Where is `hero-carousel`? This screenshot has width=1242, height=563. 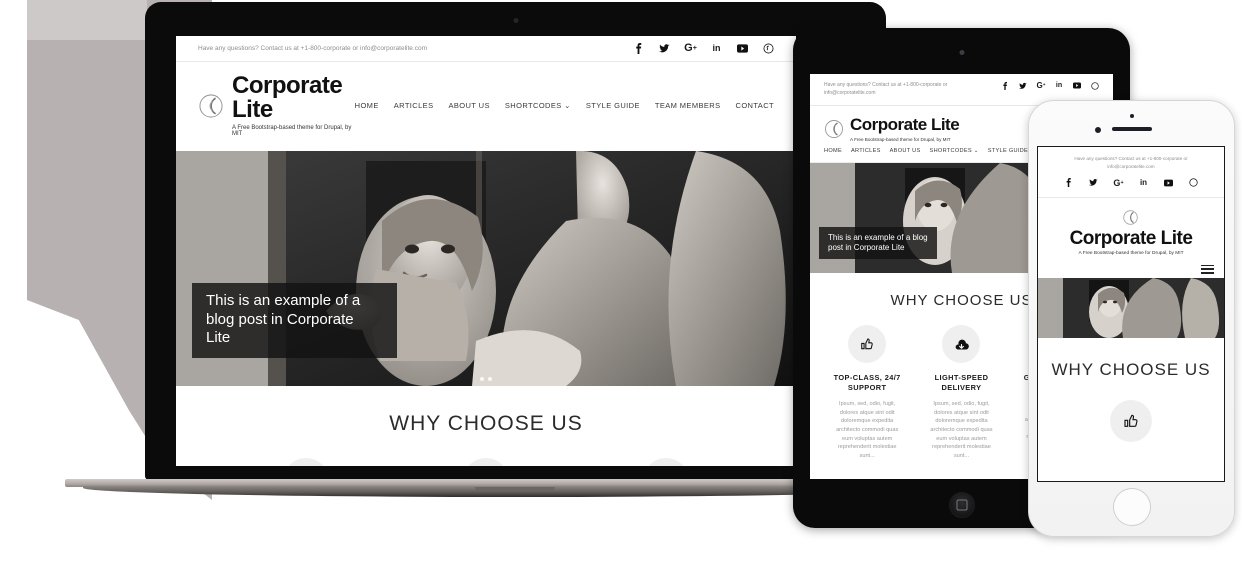 hero-carousel is located at coordinates (1131, 307).